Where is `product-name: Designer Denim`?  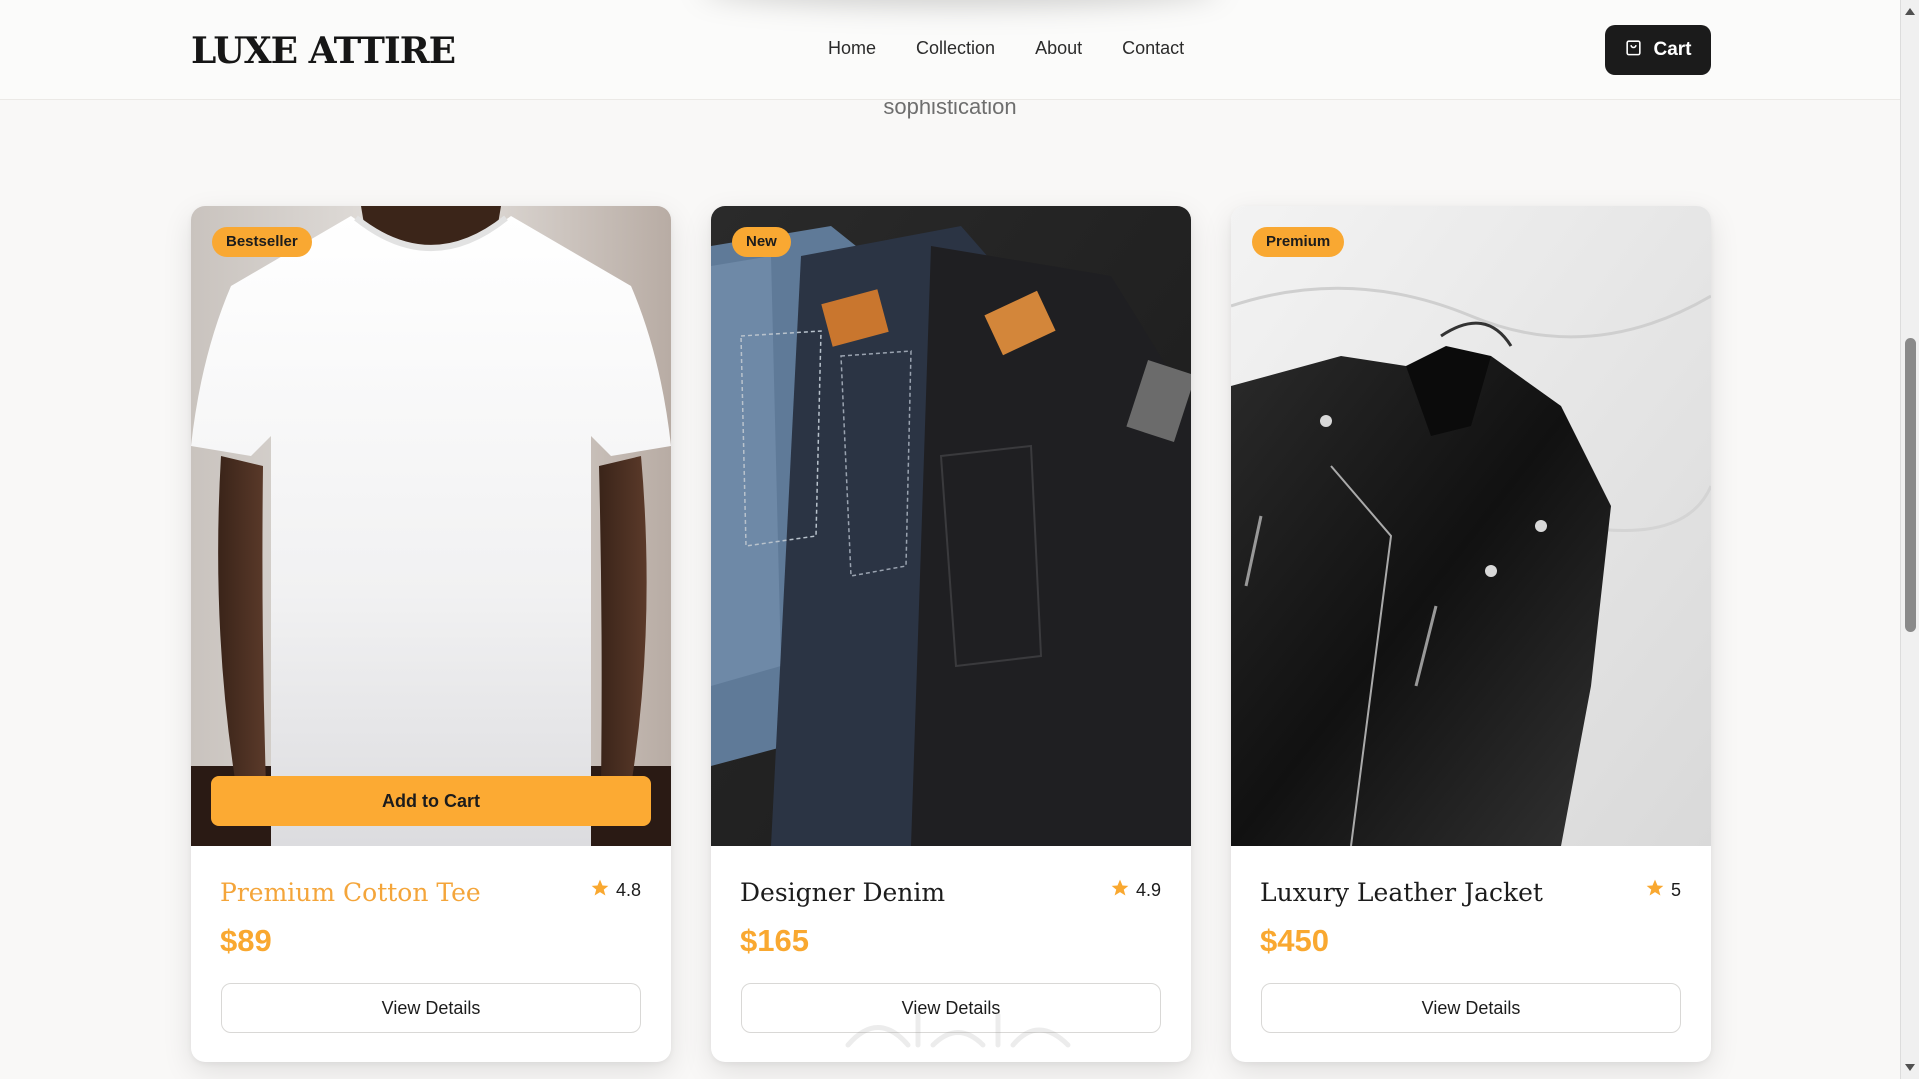
product-name: Designer Denim is located at coordinates (842, 892).